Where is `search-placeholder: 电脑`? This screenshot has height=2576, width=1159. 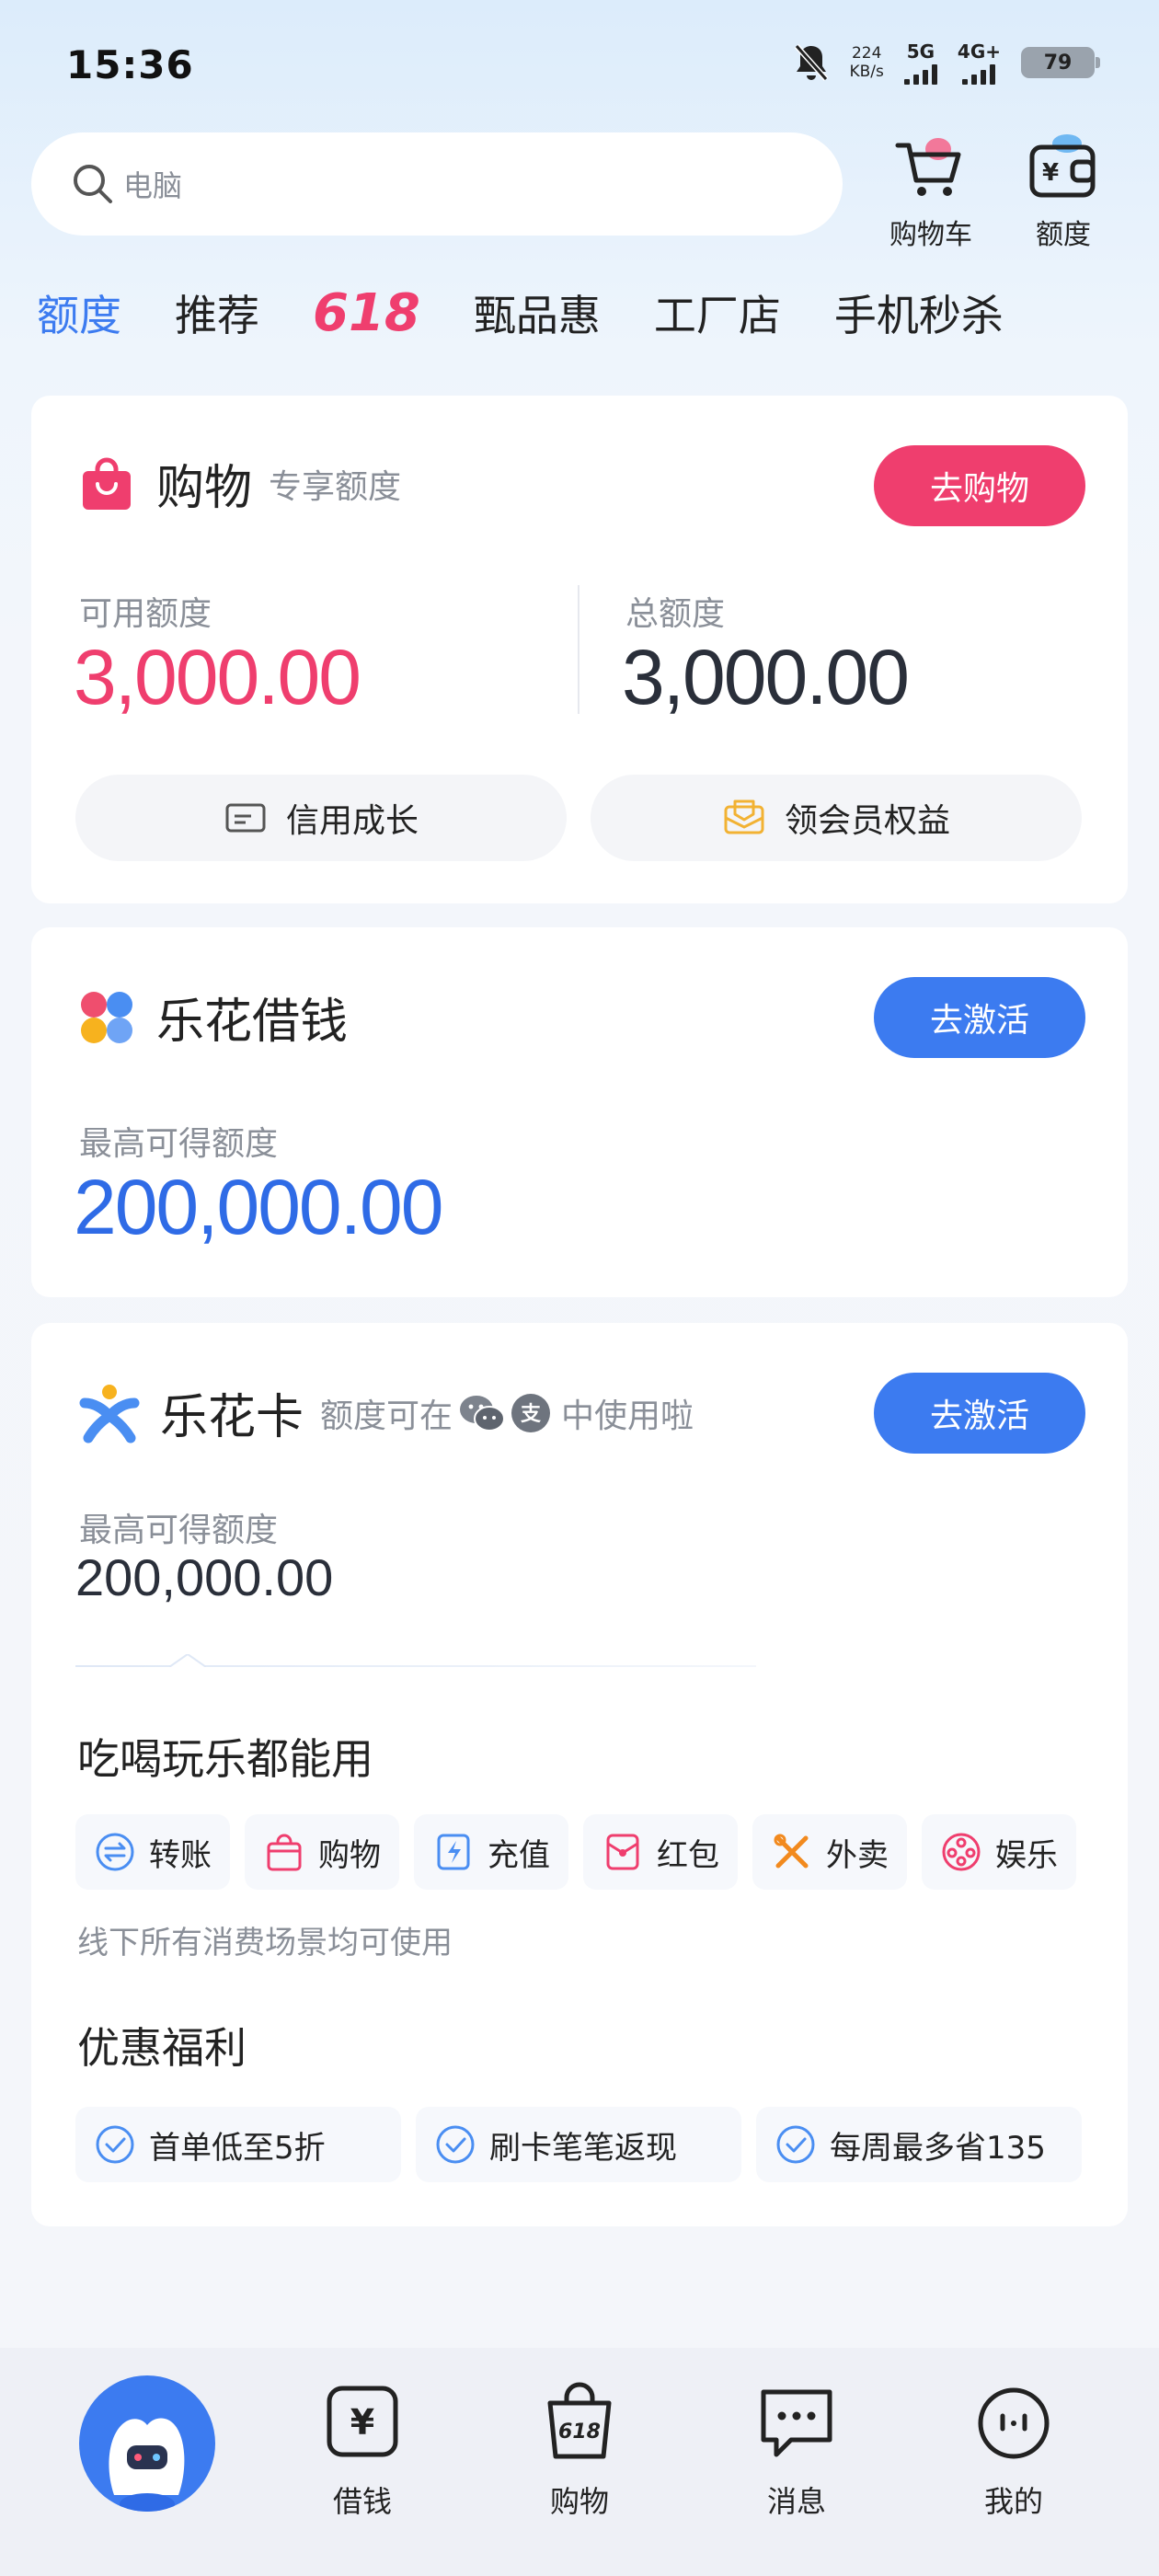 search-placeholder: 电脑 is located at coordinates (153, 185).